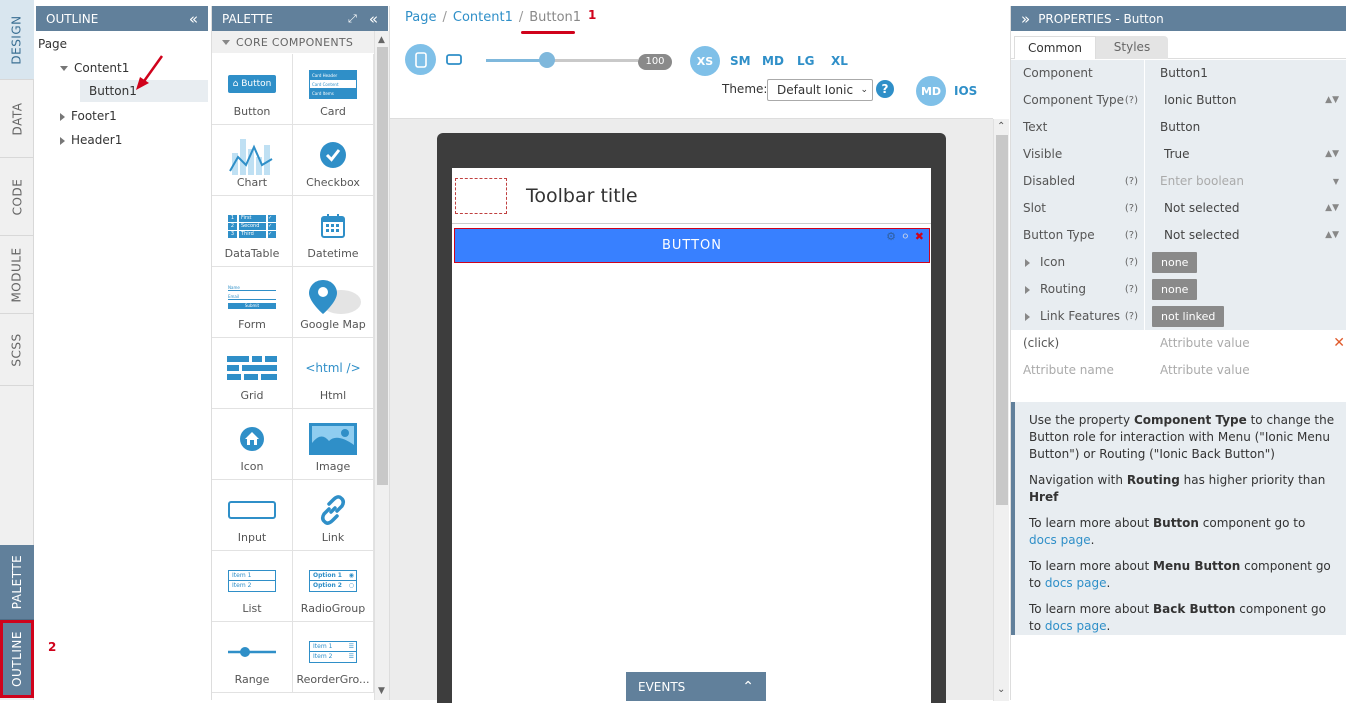 This screenshot has height=703, width=1346. I want to click on breadcrumb-page: Page, so click(420, 17).